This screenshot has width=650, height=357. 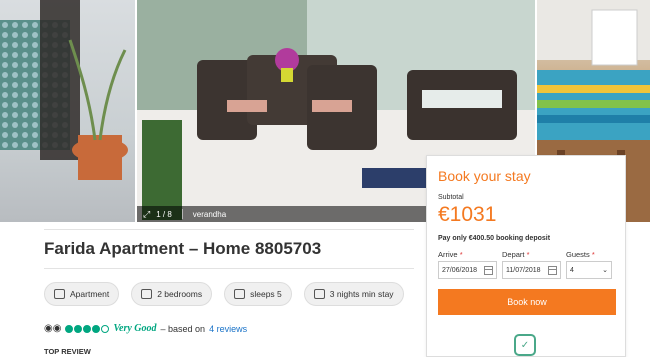 I want to click on depart-label: Depart *, so click(x=516, y=254).